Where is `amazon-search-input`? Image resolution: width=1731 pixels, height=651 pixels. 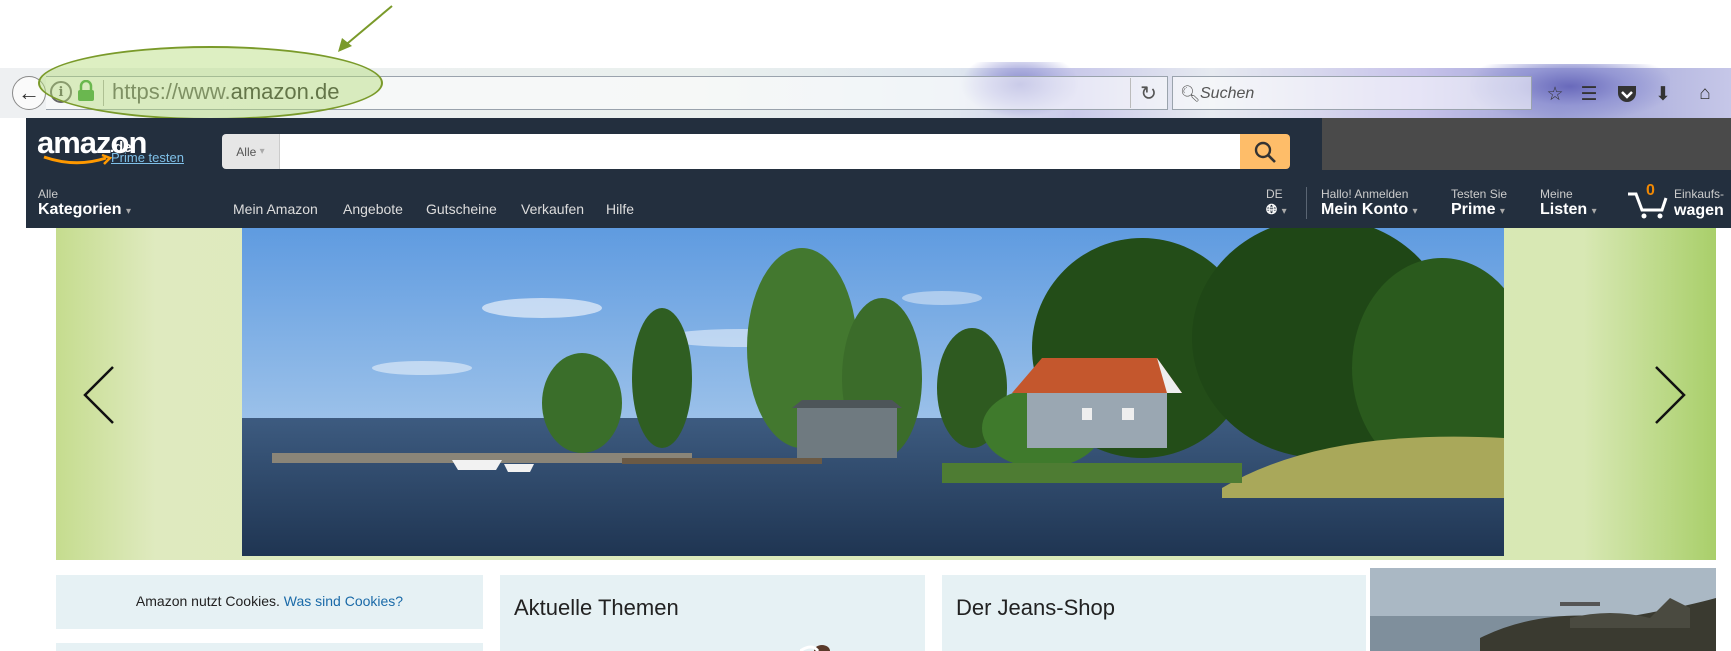 amazon-search-input is located at coordinates (760, 151).